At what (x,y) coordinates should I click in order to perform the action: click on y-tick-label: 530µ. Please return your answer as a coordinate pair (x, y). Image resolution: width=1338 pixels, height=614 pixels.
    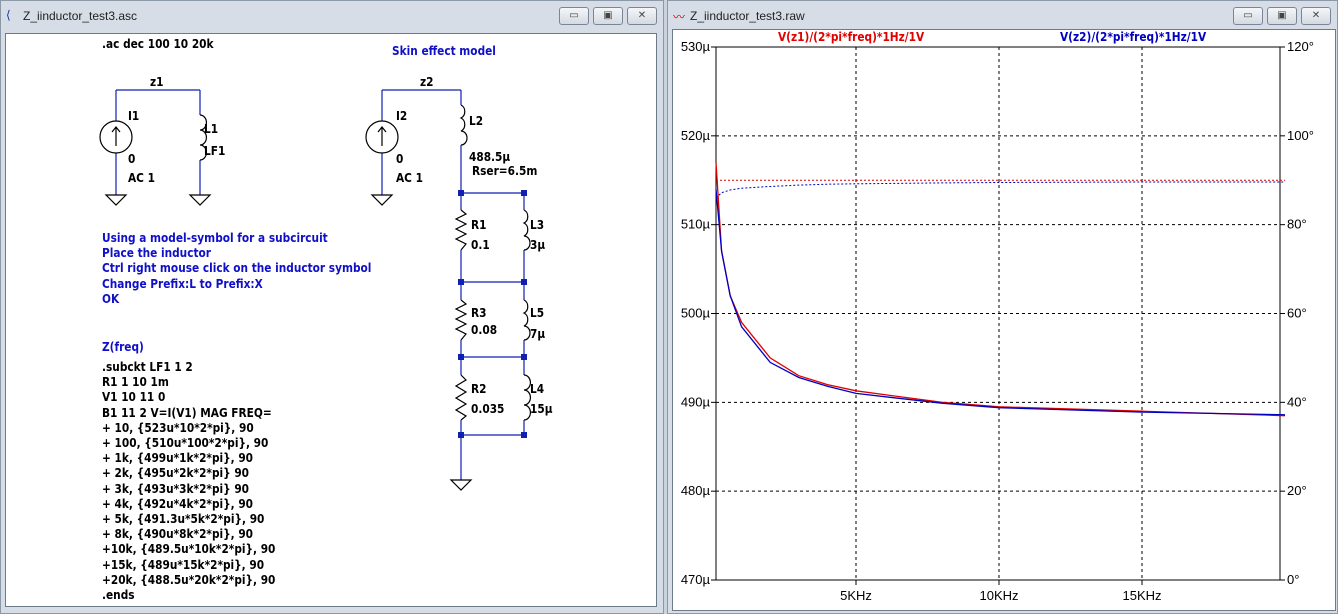
    Looking at the image, I should click on (696, 46).